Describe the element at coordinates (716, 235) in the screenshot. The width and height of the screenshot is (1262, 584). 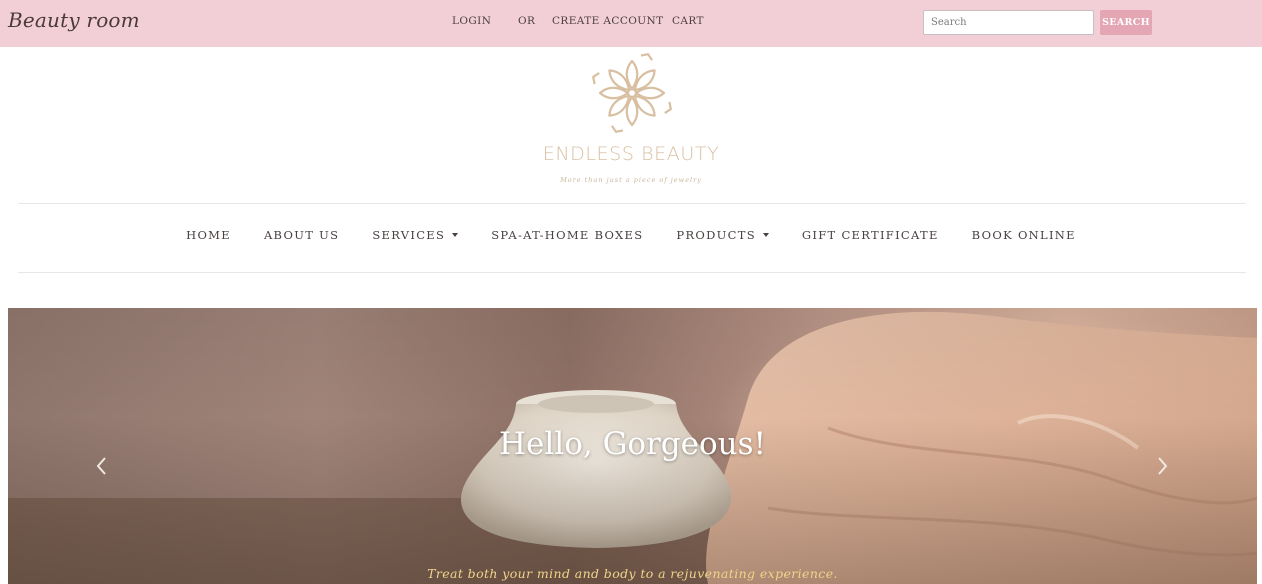
I see `nav-item-label: PRODUCTS` at that location.